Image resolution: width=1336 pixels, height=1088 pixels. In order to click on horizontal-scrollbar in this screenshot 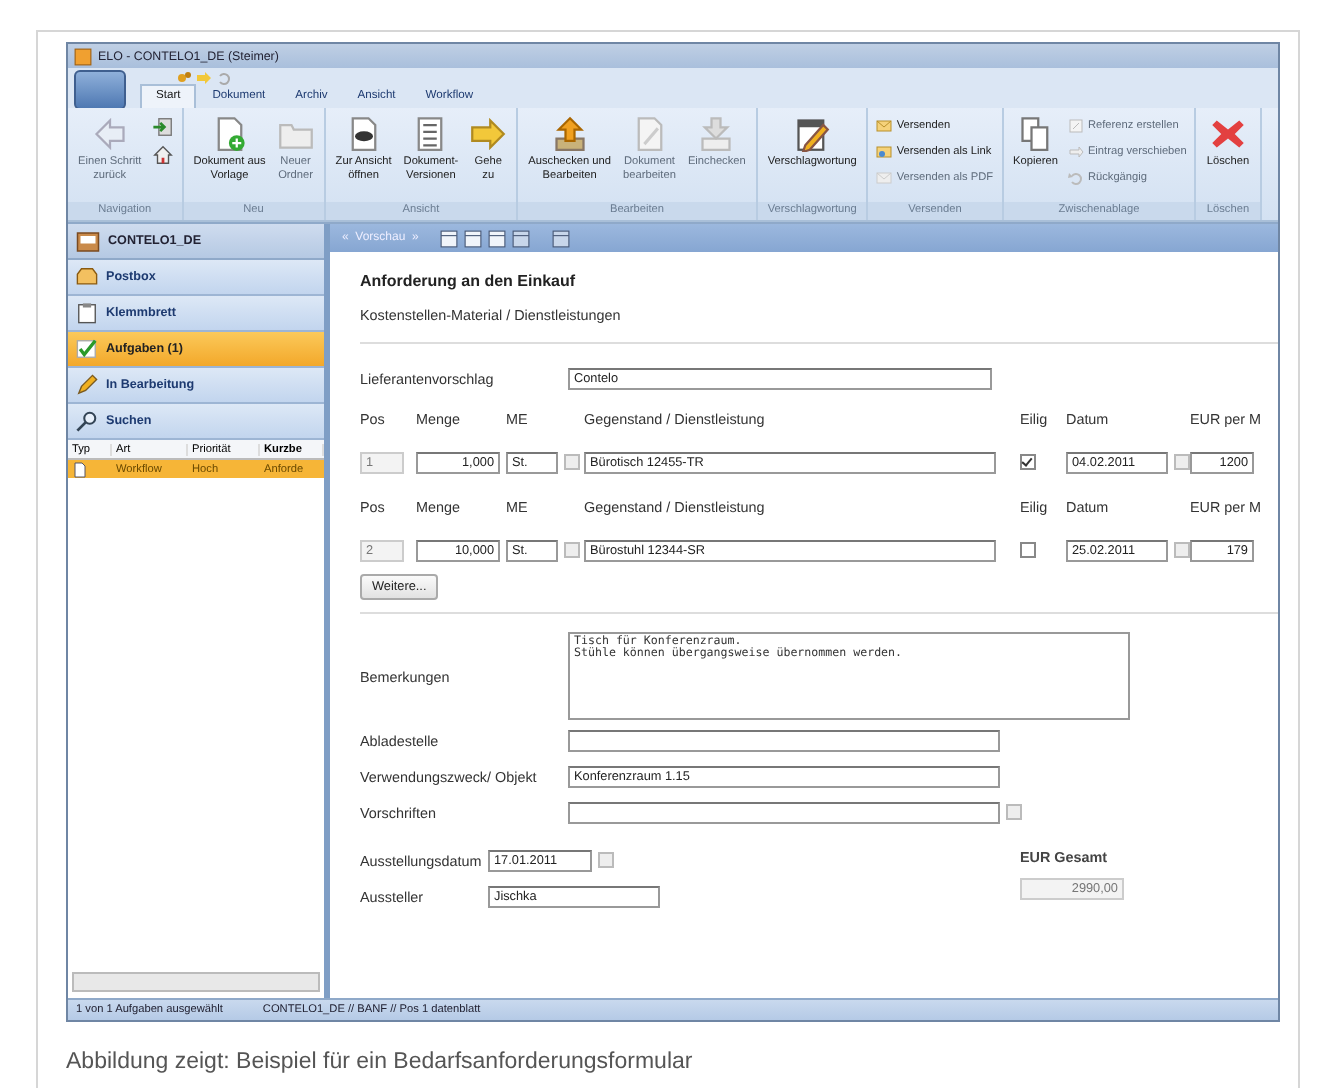, I will do `click(196, 982)`.